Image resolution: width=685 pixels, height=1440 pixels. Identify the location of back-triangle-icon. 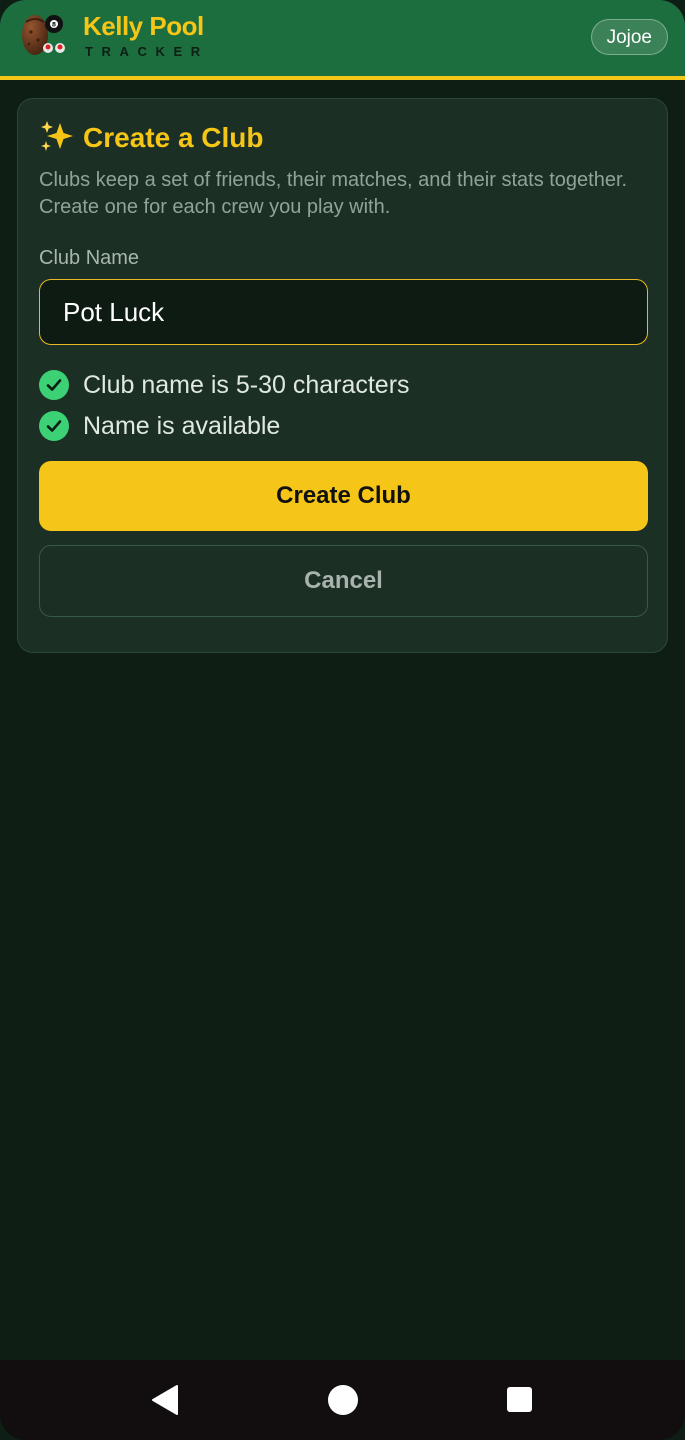
(165, 1400).